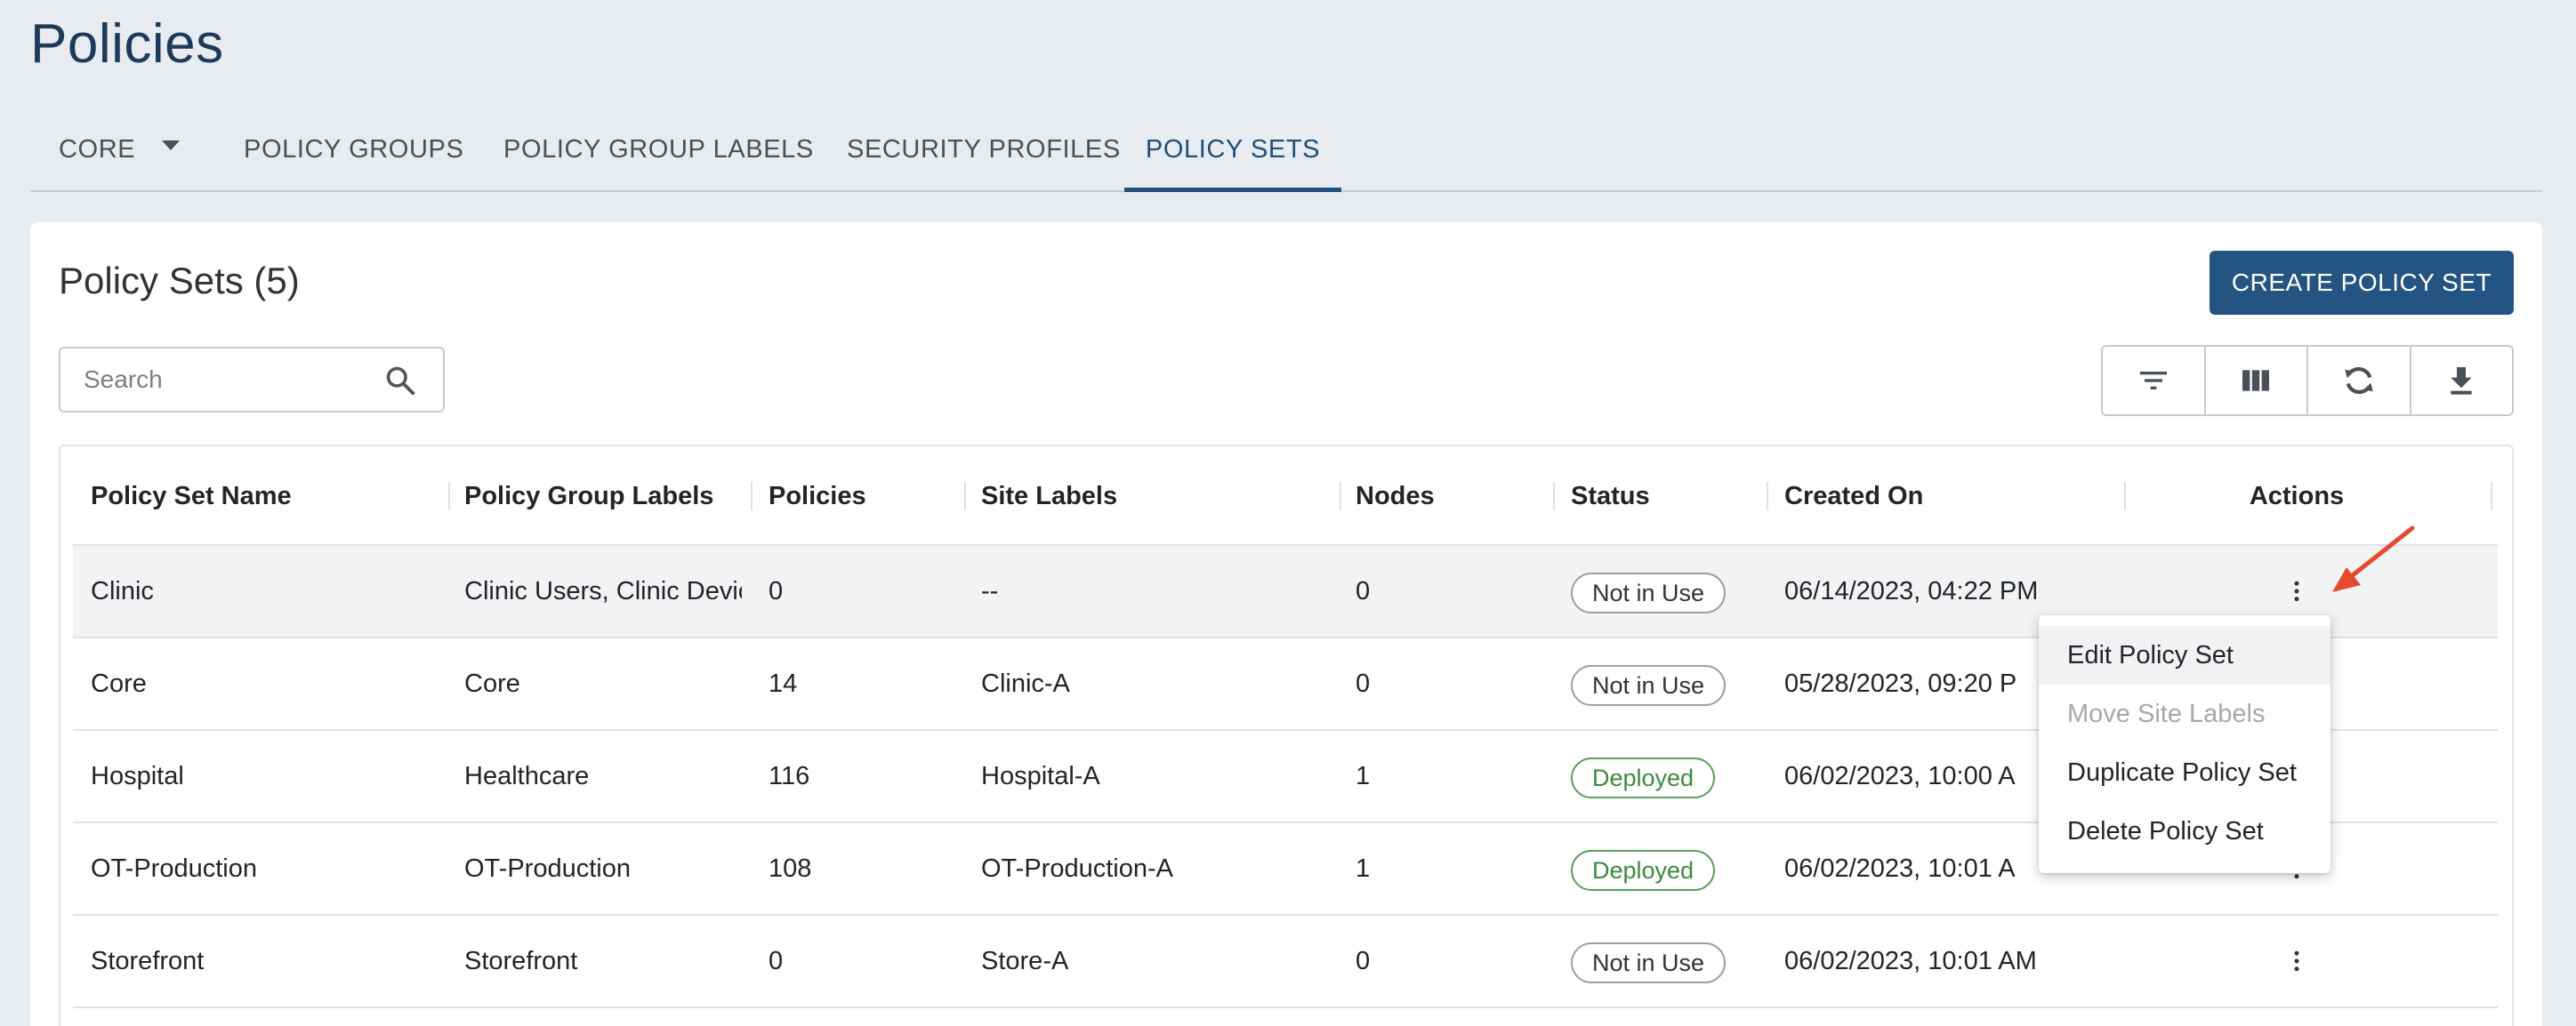 The height and width of the screenshot is (1026, 2576). Describe the element at coordinates (492, 684) in the screenshot. I see `cell-group-labels: Core` at that location.